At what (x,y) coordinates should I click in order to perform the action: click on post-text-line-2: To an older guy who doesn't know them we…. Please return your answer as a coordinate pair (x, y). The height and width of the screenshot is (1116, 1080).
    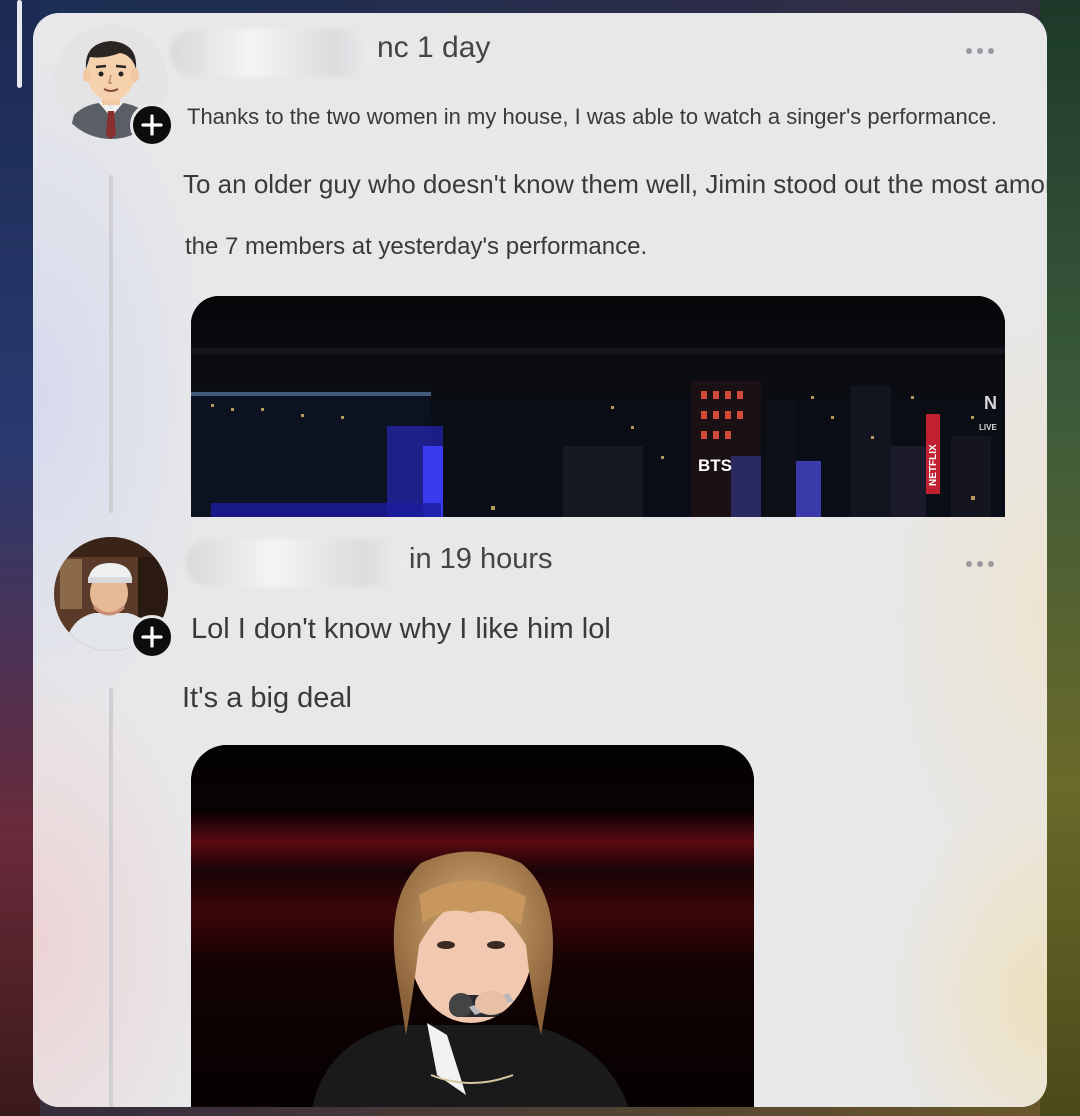
    Looking at the image, I should click on (615, 184).